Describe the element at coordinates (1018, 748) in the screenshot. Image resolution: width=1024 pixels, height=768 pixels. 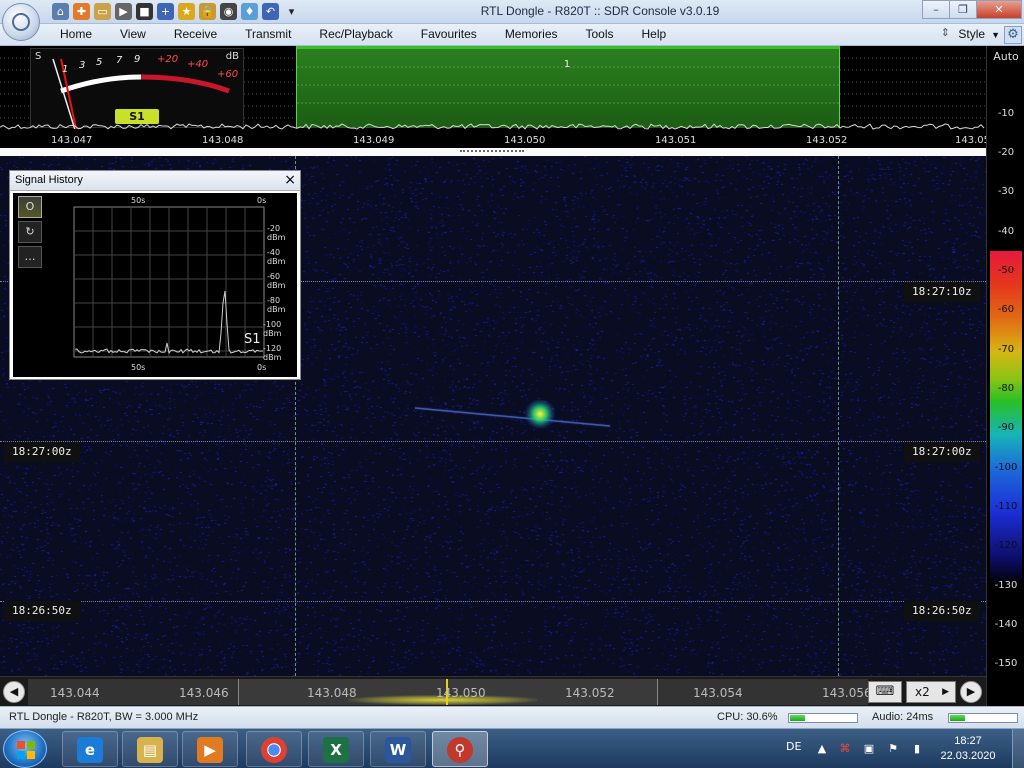
I see `show-desktop-button` at that location.